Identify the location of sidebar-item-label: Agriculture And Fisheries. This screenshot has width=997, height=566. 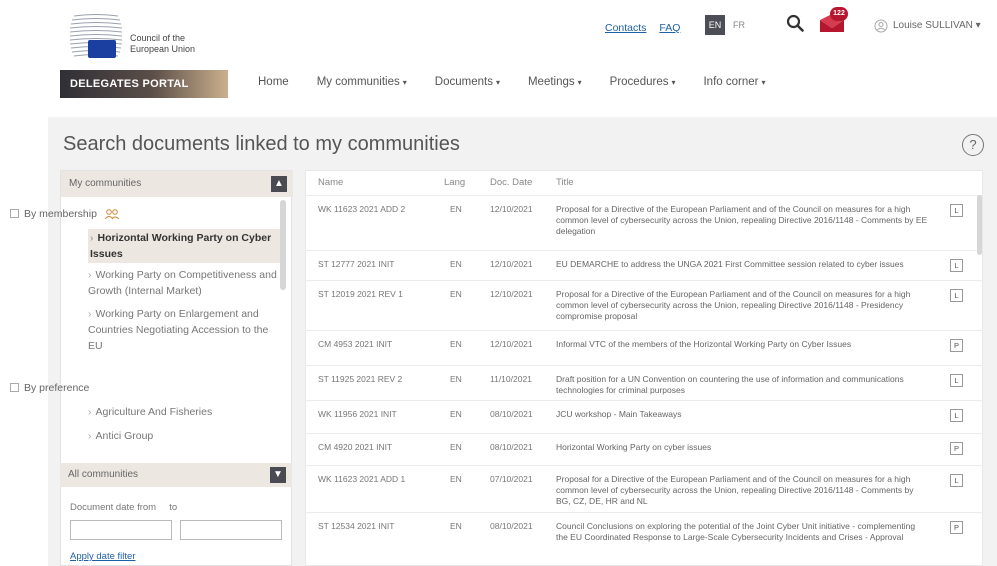
(154, 412).